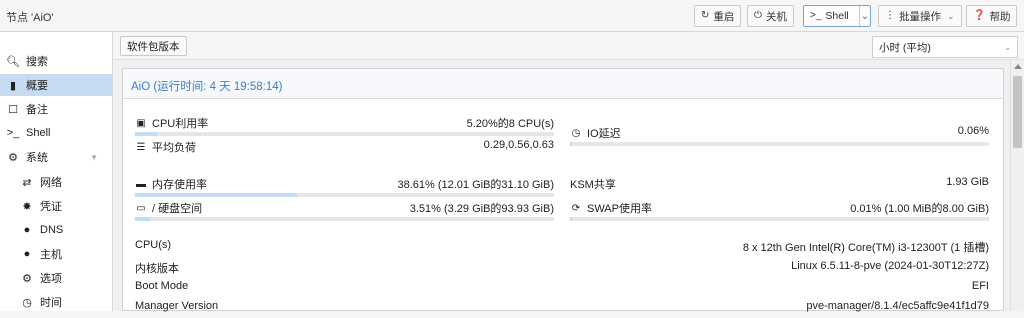  I want to click on sidebar-item-label: DNS, so click(52, 230).